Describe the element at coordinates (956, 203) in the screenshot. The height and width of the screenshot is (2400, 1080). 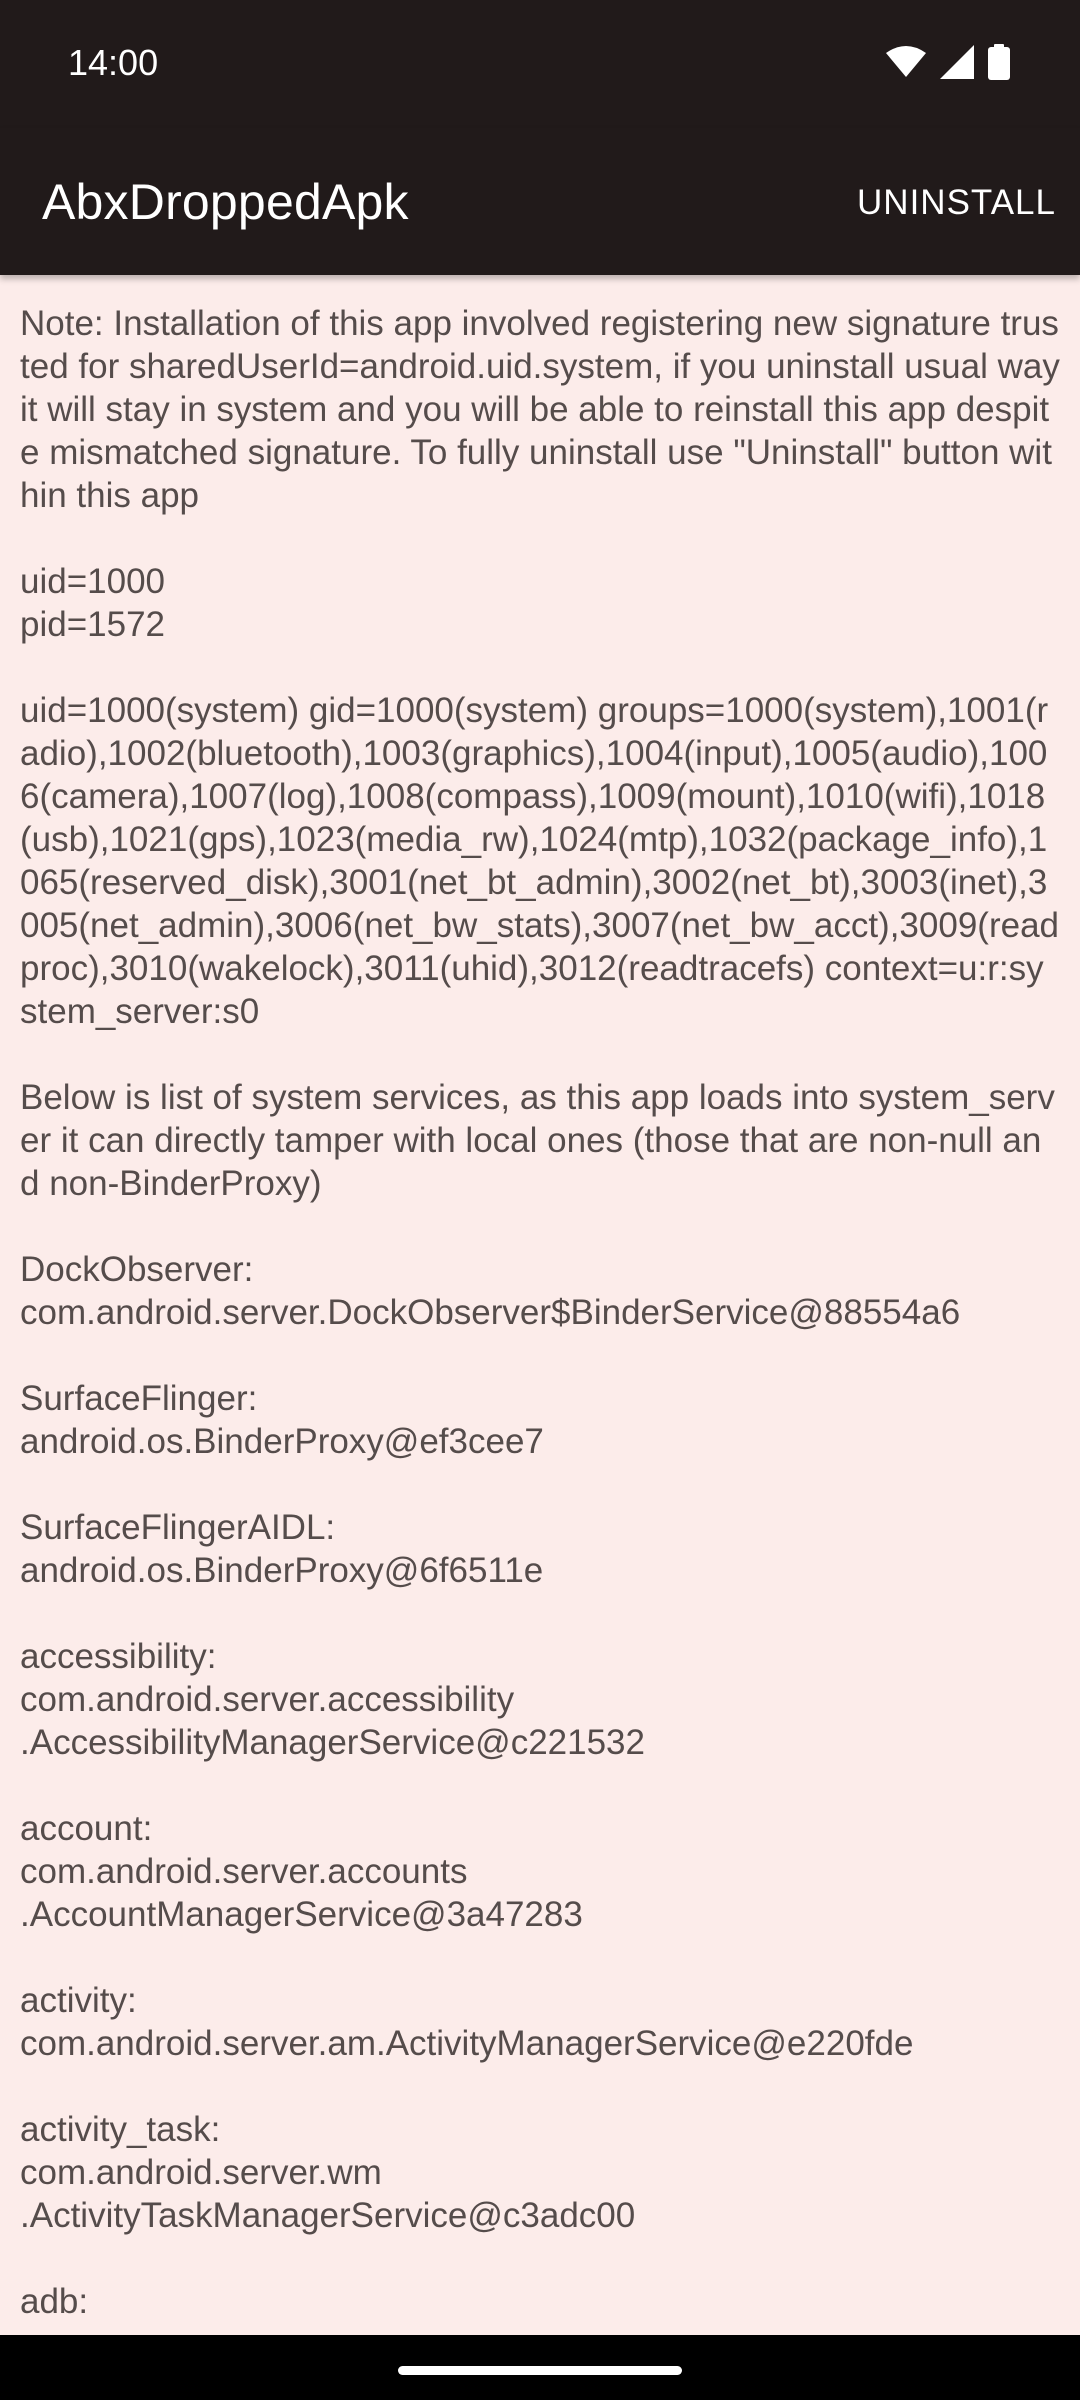
I see `uninstall-button: UNINSTALL` at that location.